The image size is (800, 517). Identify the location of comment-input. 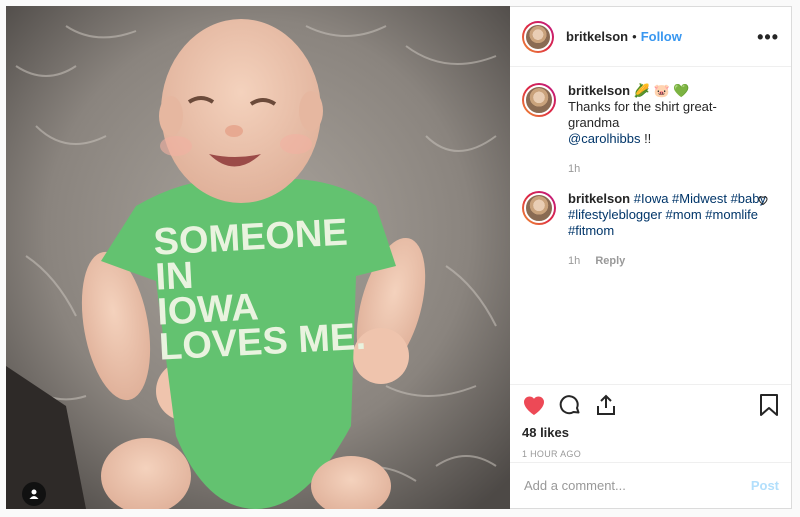
(636, 485).